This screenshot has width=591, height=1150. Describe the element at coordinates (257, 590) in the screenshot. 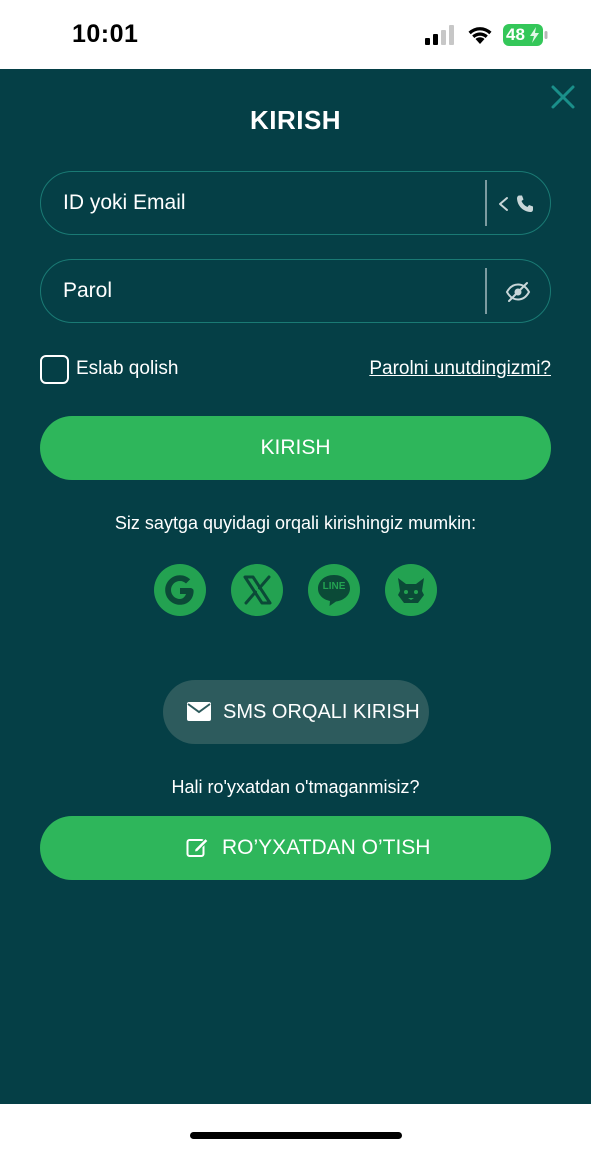

I see `x-icon` at that location.